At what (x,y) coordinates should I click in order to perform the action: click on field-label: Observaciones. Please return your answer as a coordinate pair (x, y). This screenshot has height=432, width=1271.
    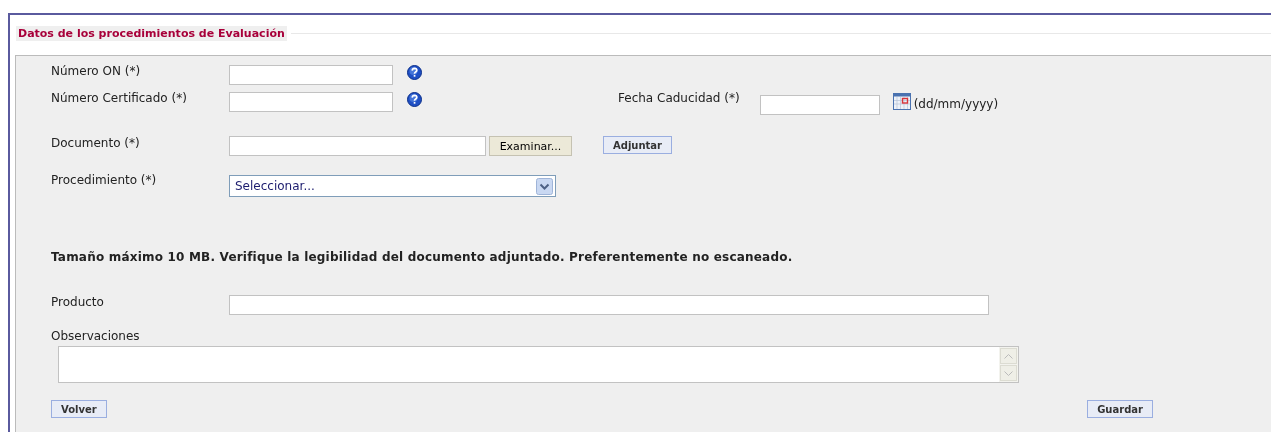
    Looking at the image, I should click on (96, 336).